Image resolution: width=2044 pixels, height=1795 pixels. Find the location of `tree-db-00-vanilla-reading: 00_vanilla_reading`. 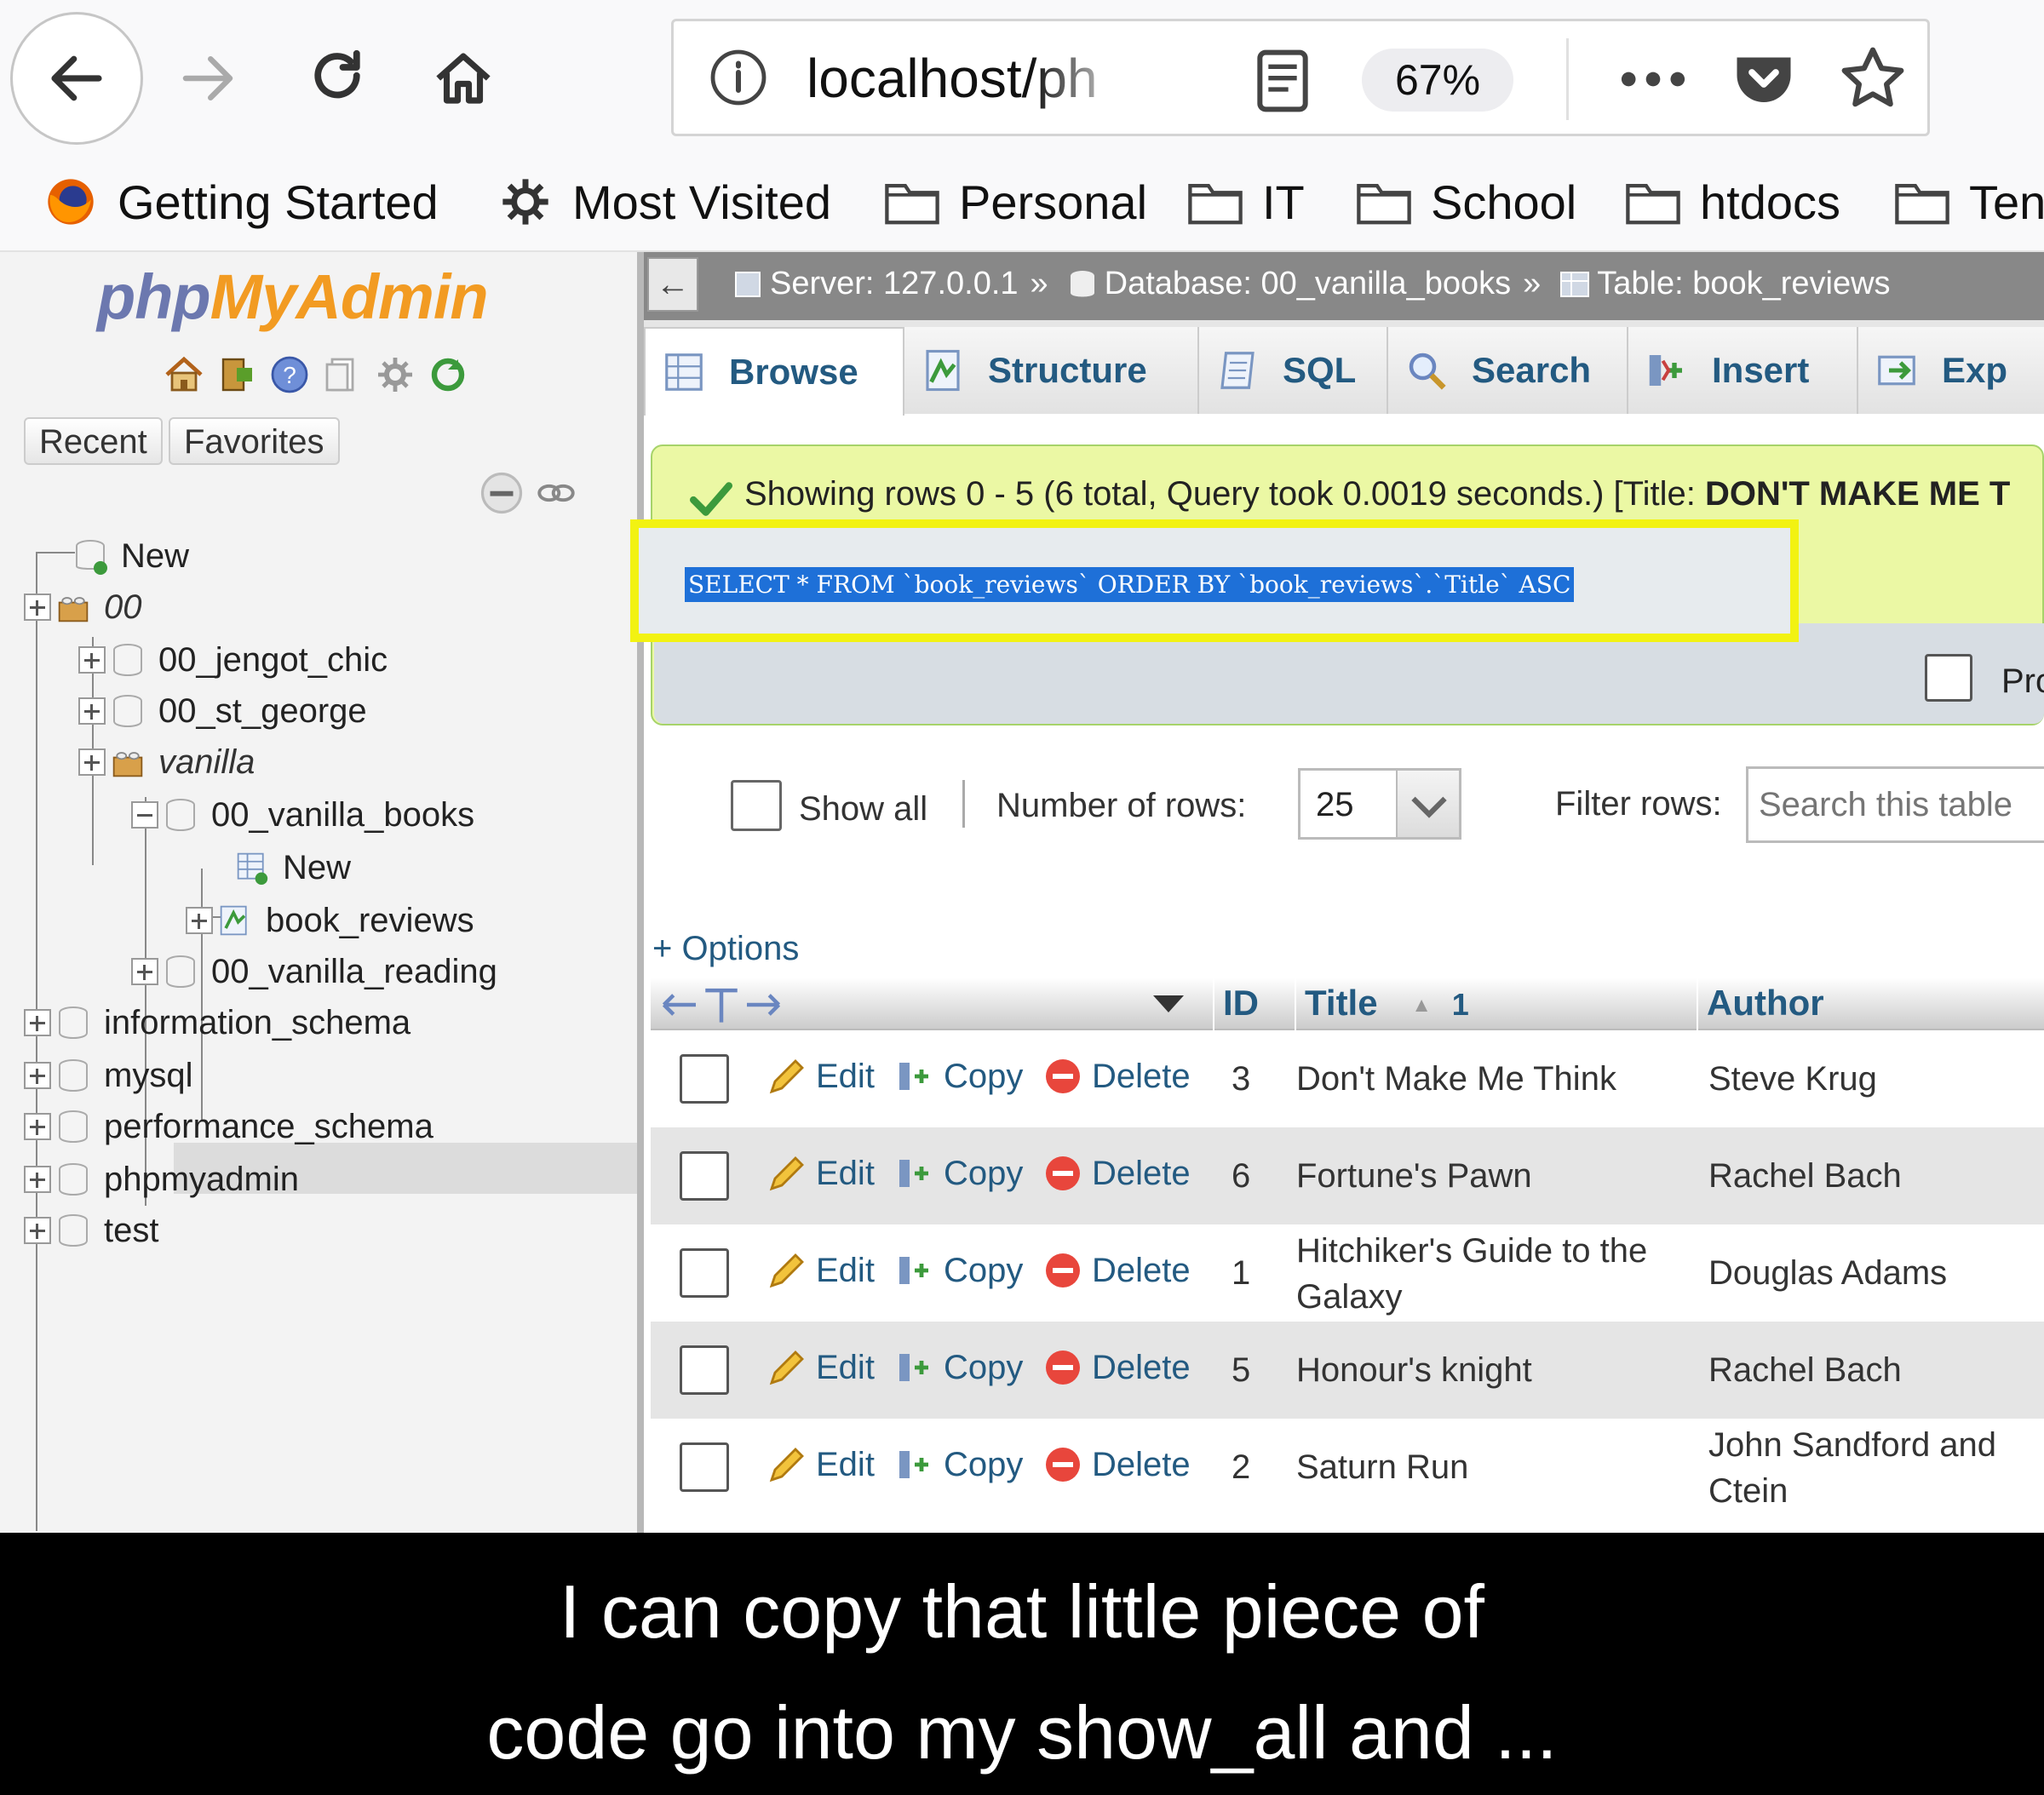

tree-db-00-vanilla-reading: 00_vanilla_reading is located at coordinates (314, 972).